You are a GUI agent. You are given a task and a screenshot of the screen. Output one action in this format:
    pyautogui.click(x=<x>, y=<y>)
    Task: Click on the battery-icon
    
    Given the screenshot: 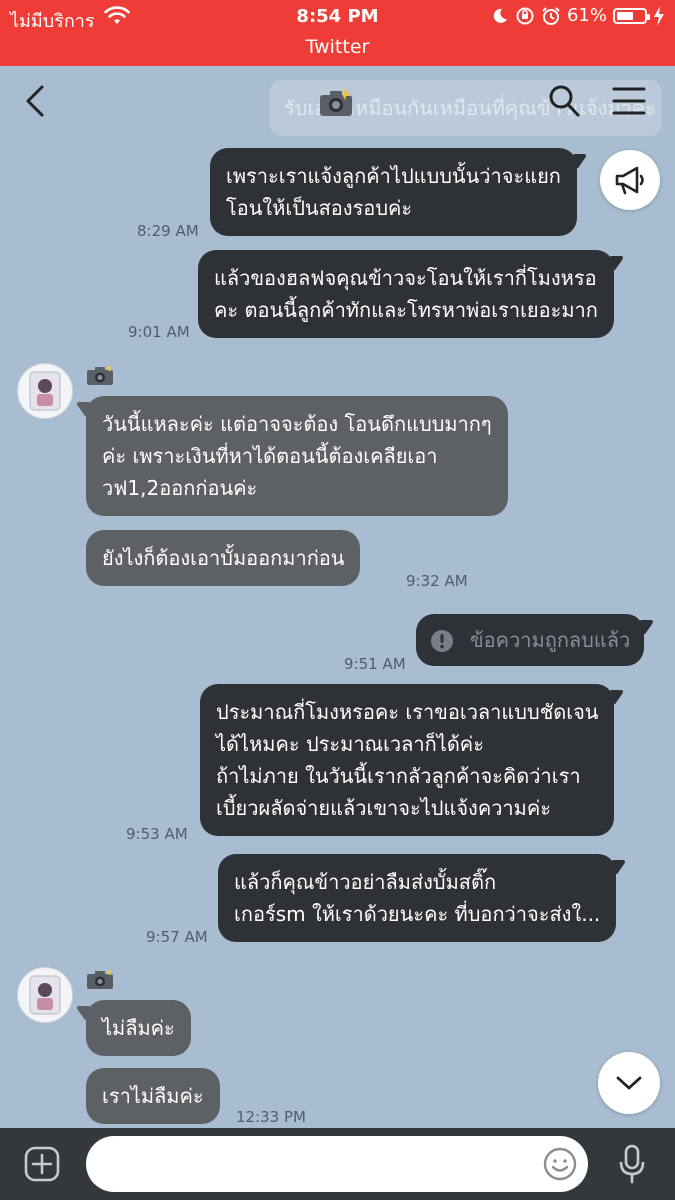 What is the action you would take?
    pyautogui.click(x=631, y=15)
    